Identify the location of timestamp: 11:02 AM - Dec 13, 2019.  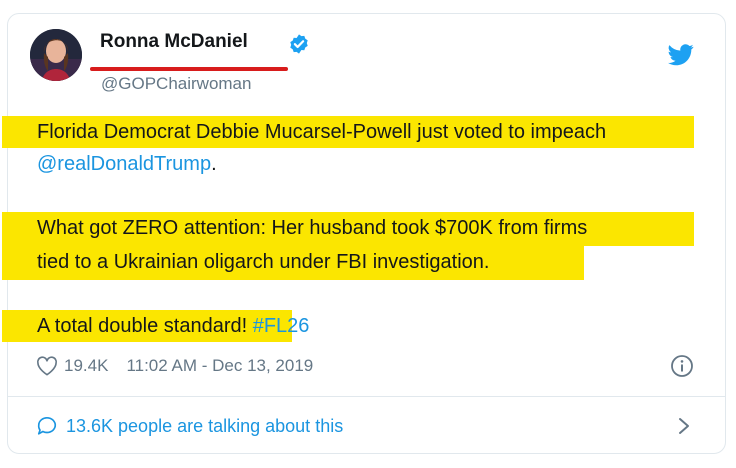
(219, 366).